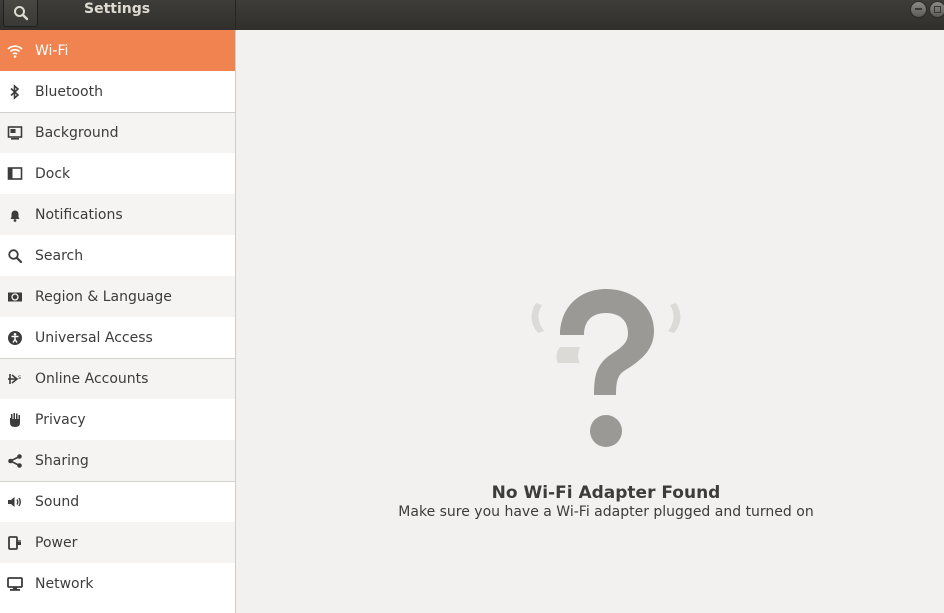  What do you see at coordinates (60, 419) in the screenshot?
I see `sidebar-item-label: Privacy` at bounding box center [60, 419].